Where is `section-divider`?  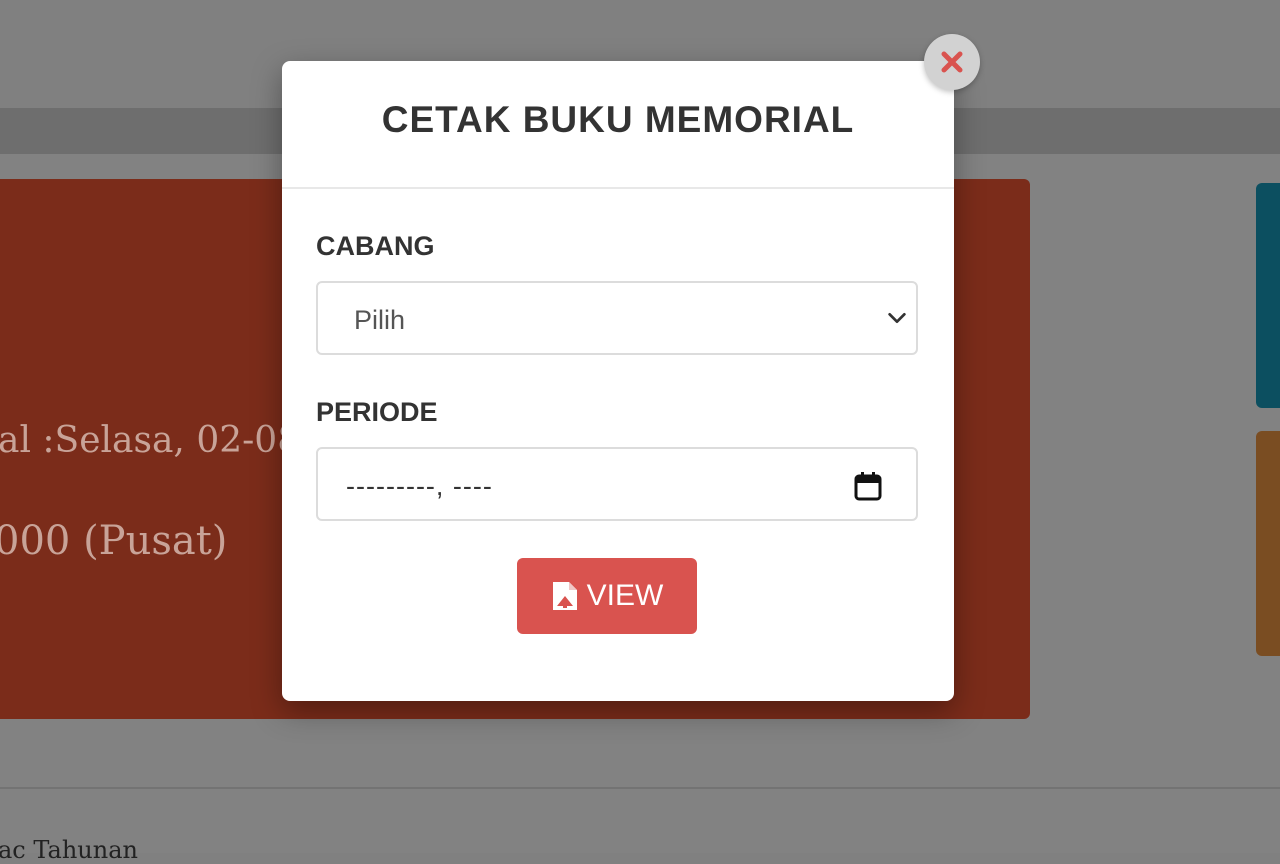
section-divider is located at coordinates (640, 788).